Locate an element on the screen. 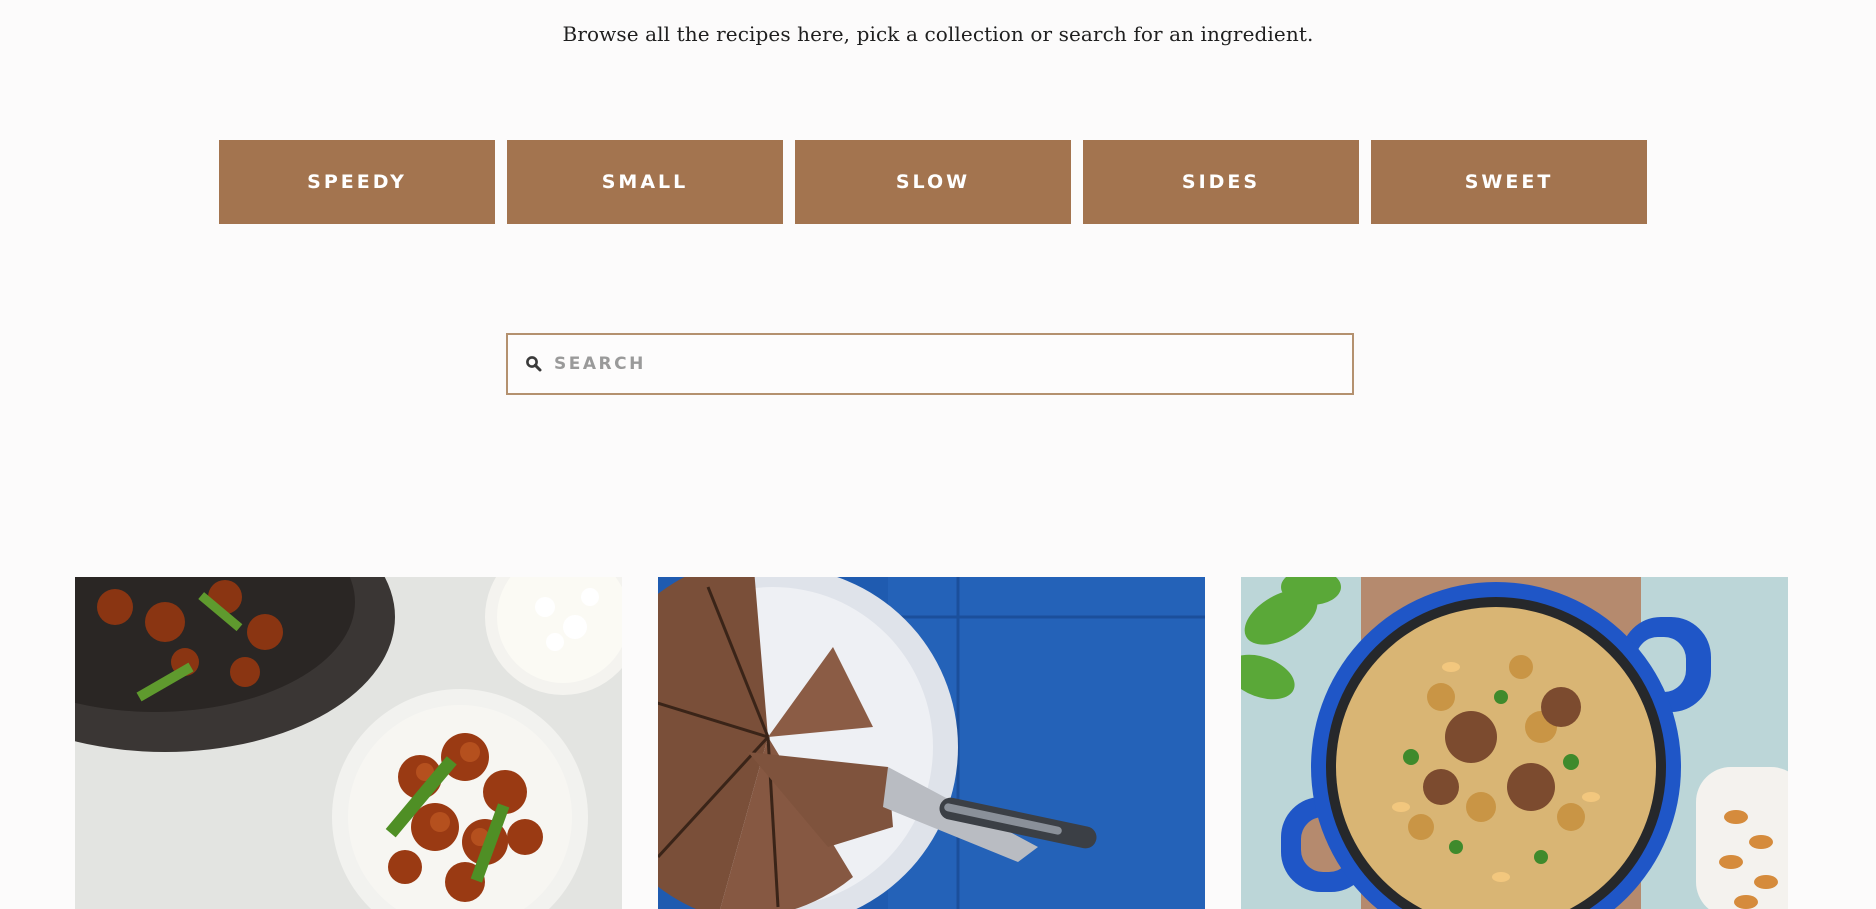 This screenshot has width=1876, height=909. collection-slow-button: SLOW is located at coordinates (933, 182).